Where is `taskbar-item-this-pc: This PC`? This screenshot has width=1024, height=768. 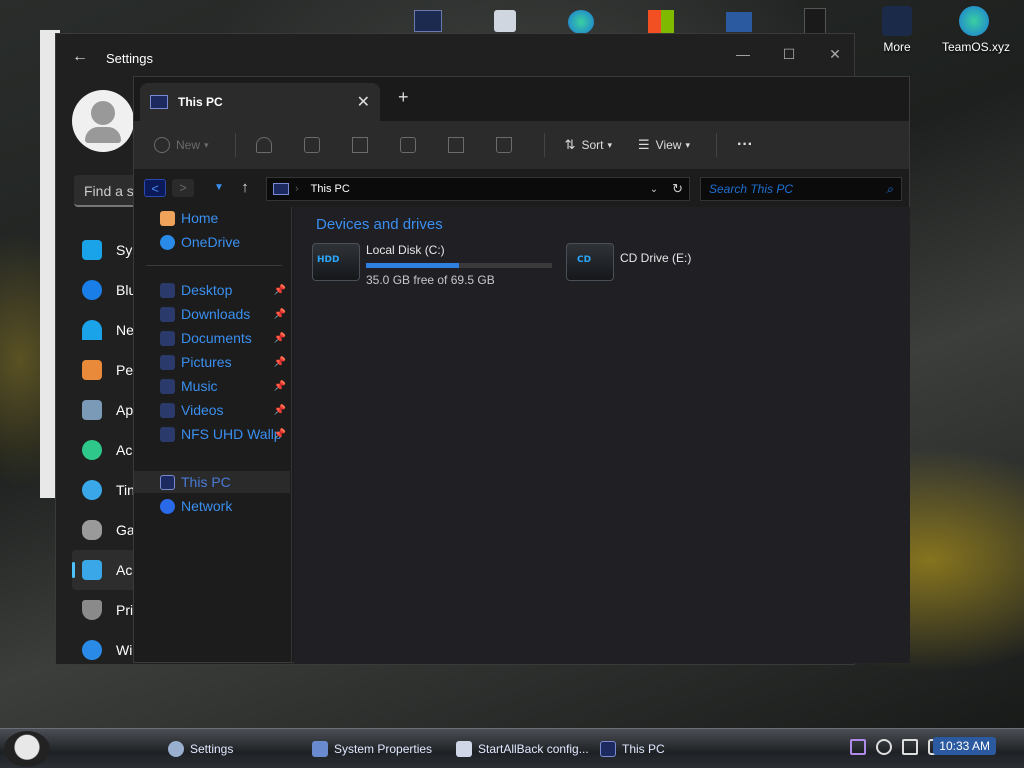 taskbar-item-this-pc: This PC is located at coordinates (632, 749).